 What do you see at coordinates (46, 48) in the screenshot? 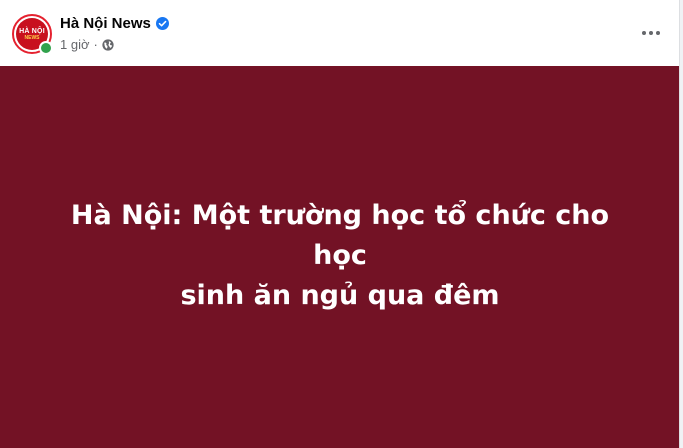
I see `online-status-dot` at bounding box center [46, 48].